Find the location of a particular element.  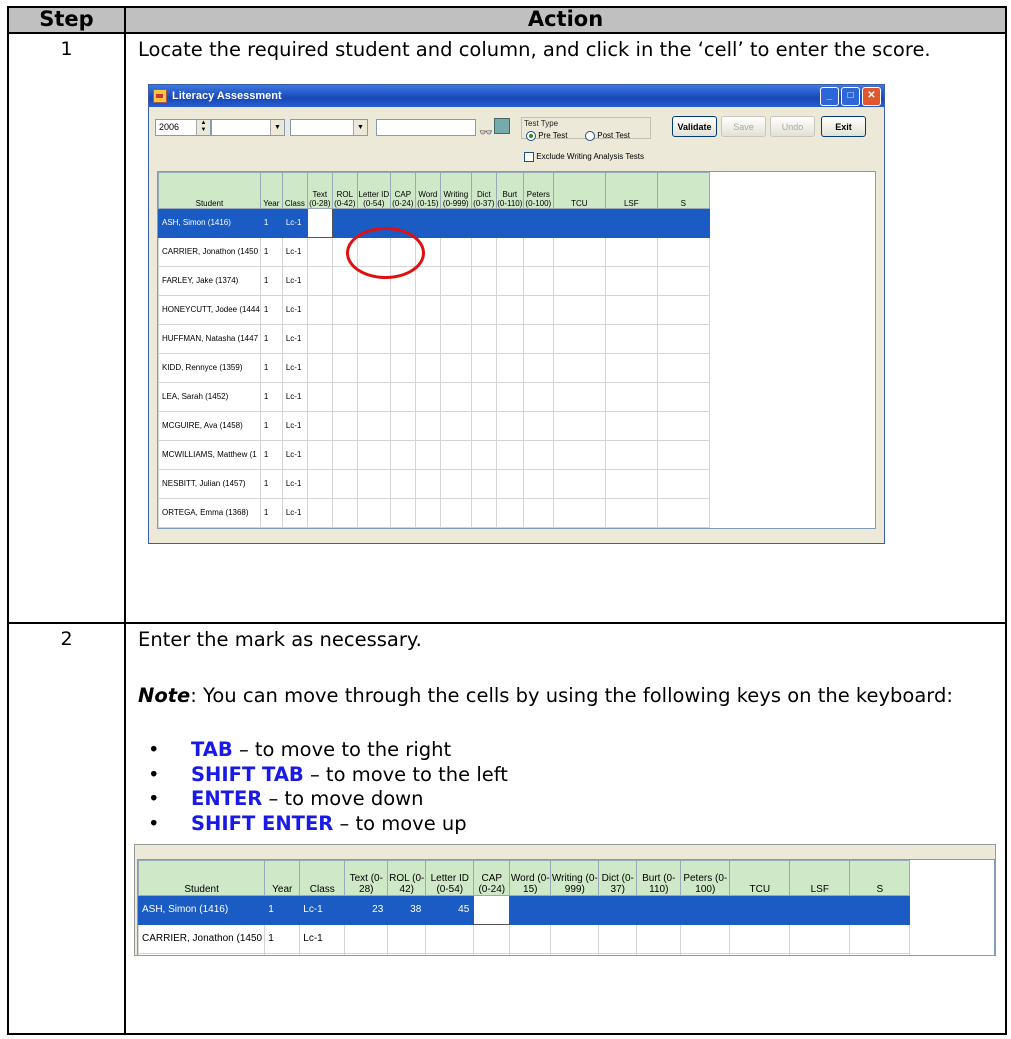

grid-cell: NESBITT, Julian (1457) is located at coordinates (209, 484).